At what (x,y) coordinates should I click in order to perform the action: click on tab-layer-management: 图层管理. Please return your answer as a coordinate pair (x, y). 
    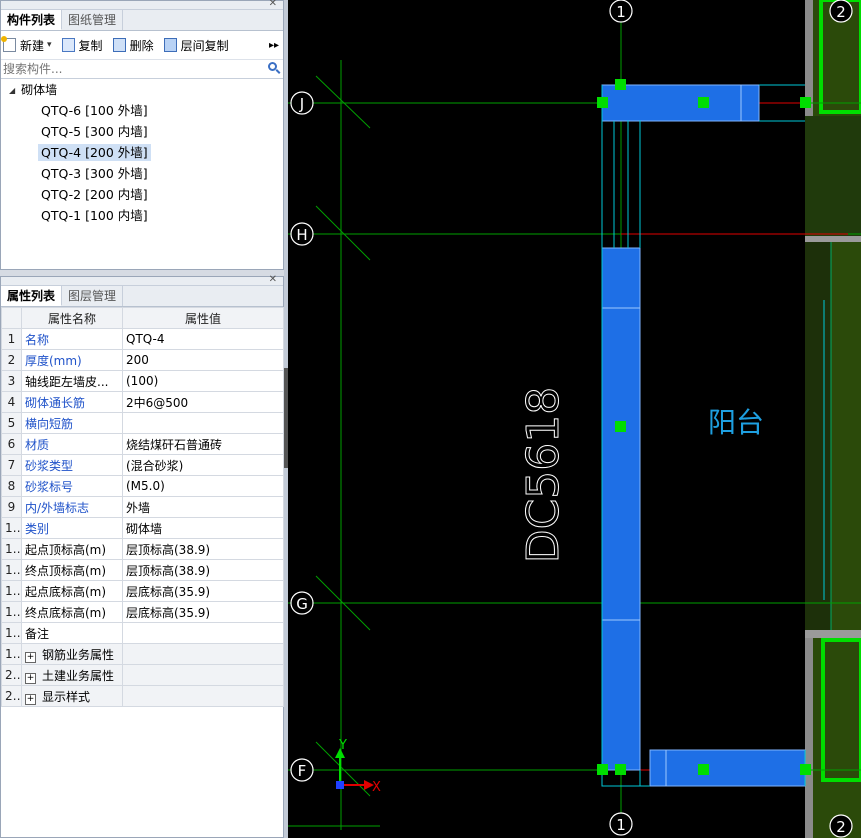
    Looking at the image, I should click on (93, 296).